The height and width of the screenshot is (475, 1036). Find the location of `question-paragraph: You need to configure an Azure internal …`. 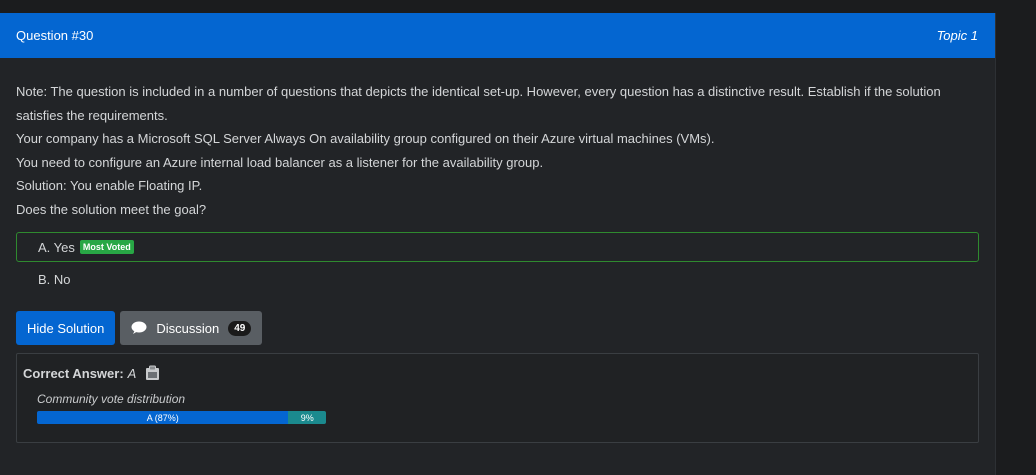

question-paragraph: You need to configure an Azure internal … is located at coordinates (280, 162).